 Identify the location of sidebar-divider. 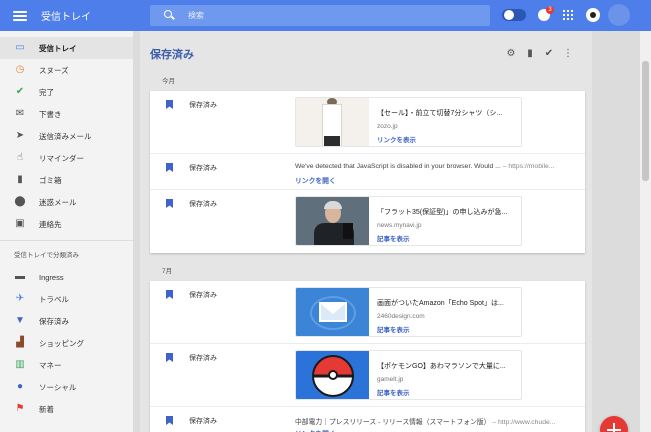
(66, 240).